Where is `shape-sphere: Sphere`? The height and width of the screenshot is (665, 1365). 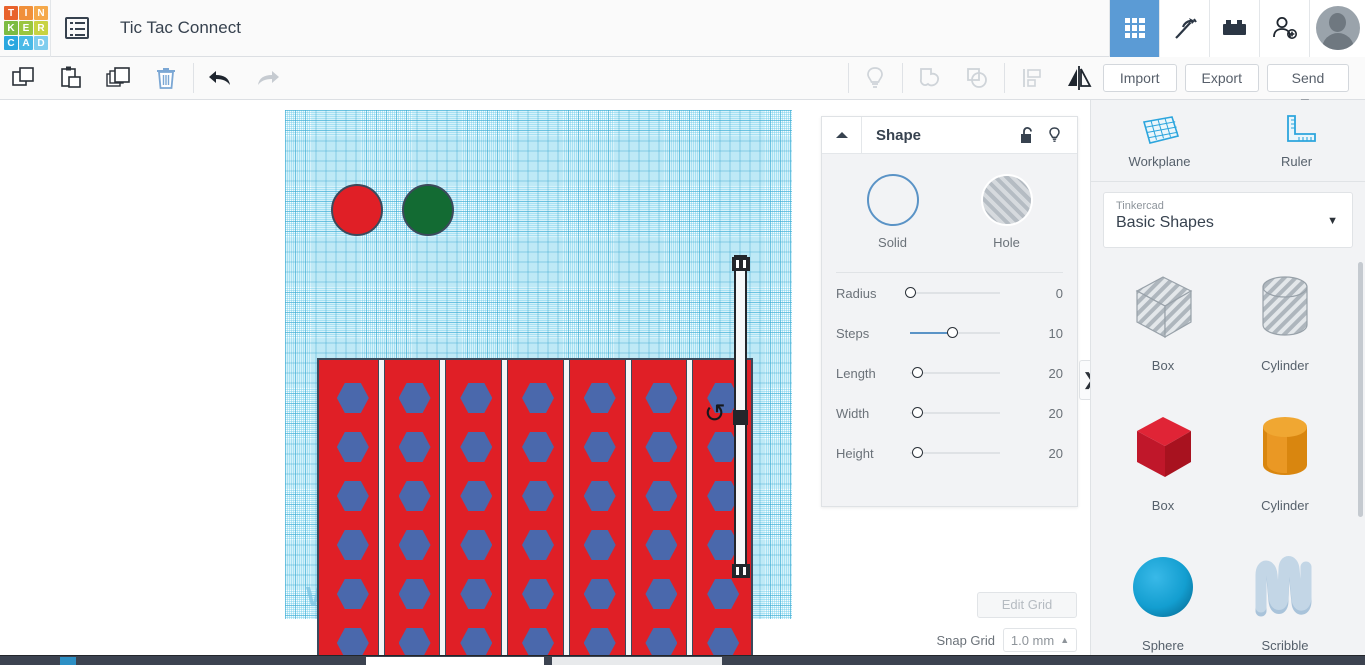 shape-sphere: Sphere is located at coordinates (1163, 601).